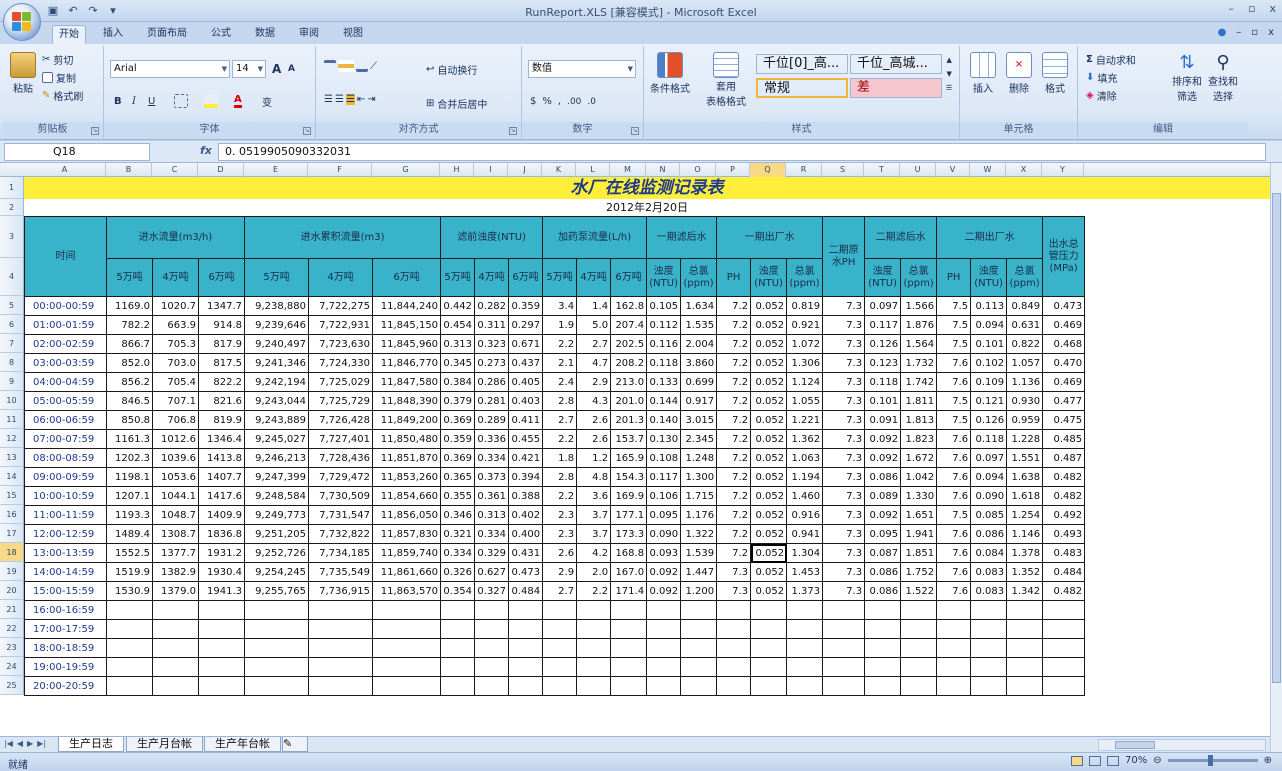  Describe the element at coordinates (805, 420) in the screenshot. I see `value-cell: 1.221` at that location.